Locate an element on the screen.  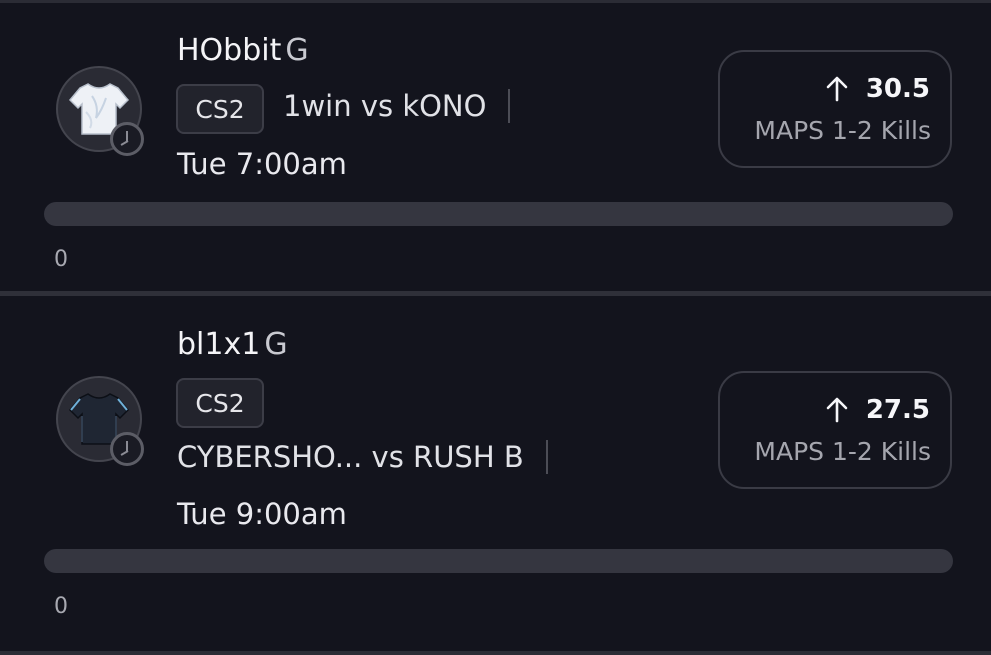
bottom-border is located at coordinates (495, 653).